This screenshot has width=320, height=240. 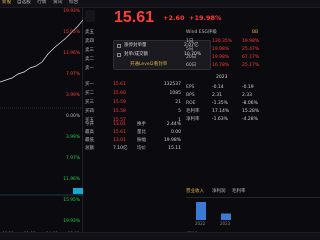 What do you see at coordinates (175, 132) in the screenshot?
I see `metric-value: 0.00` at bounding box center [175, 132].